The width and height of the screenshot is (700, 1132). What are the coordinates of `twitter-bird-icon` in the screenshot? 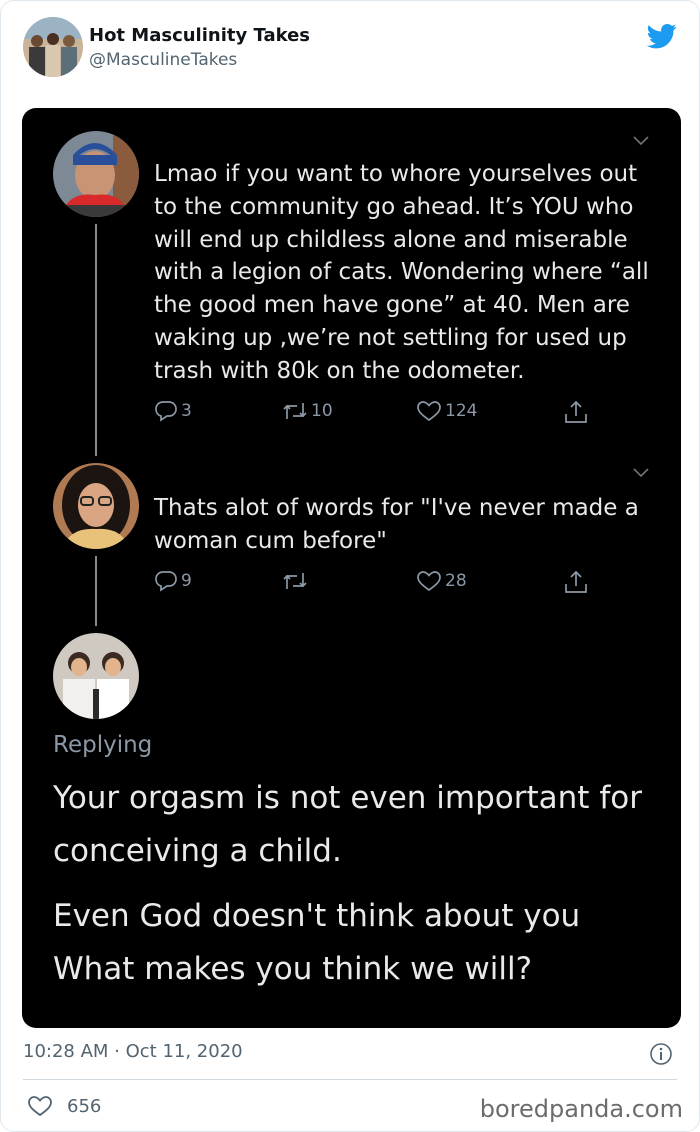 It's located at (662, 36).